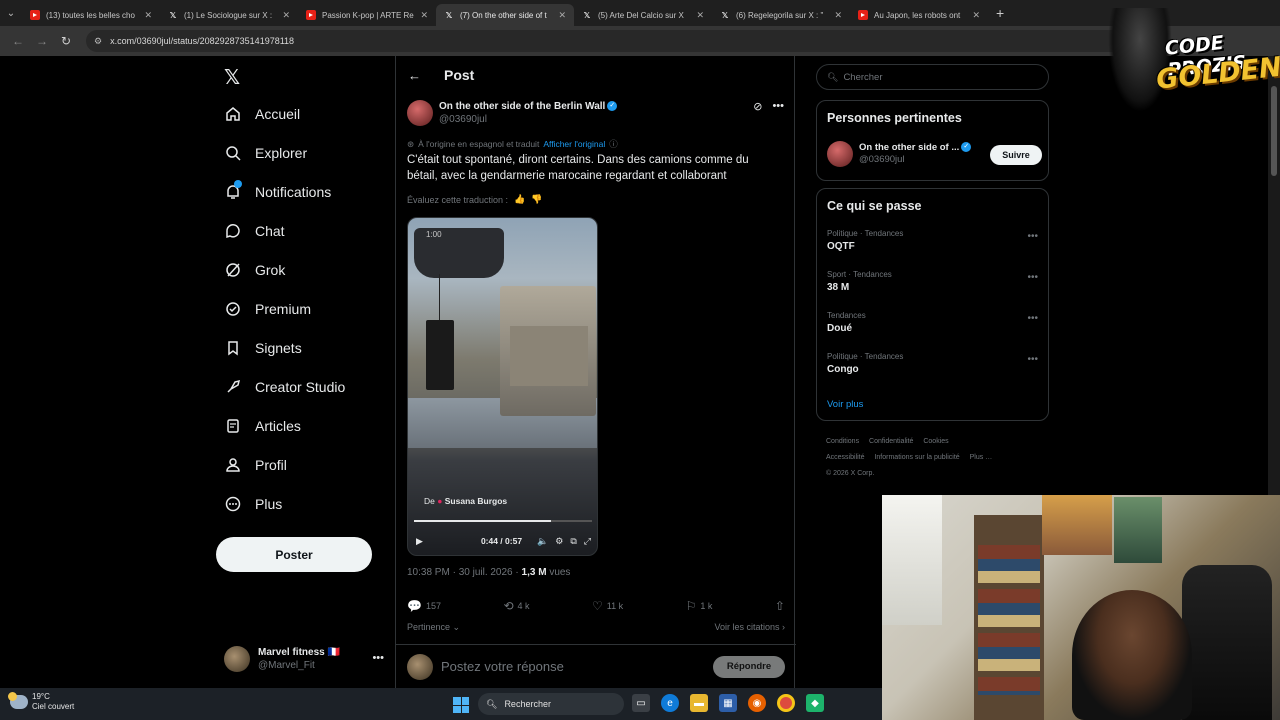 The height and width of the screenshot is (720, 1280). Describe the element at coordinates (254, 231) in the screenshot. I see `nav-item-chat: Chat` at that location.